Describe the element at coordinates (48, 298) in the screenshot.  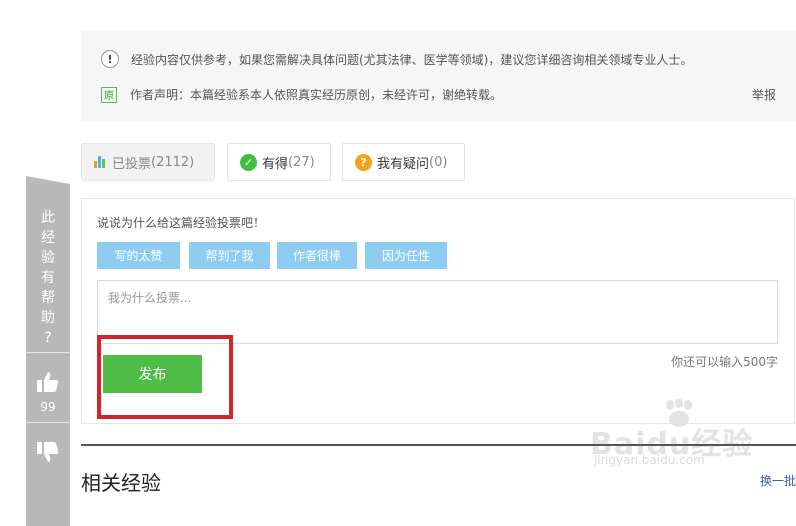
I see `ribbon-char: 帮` at that location.